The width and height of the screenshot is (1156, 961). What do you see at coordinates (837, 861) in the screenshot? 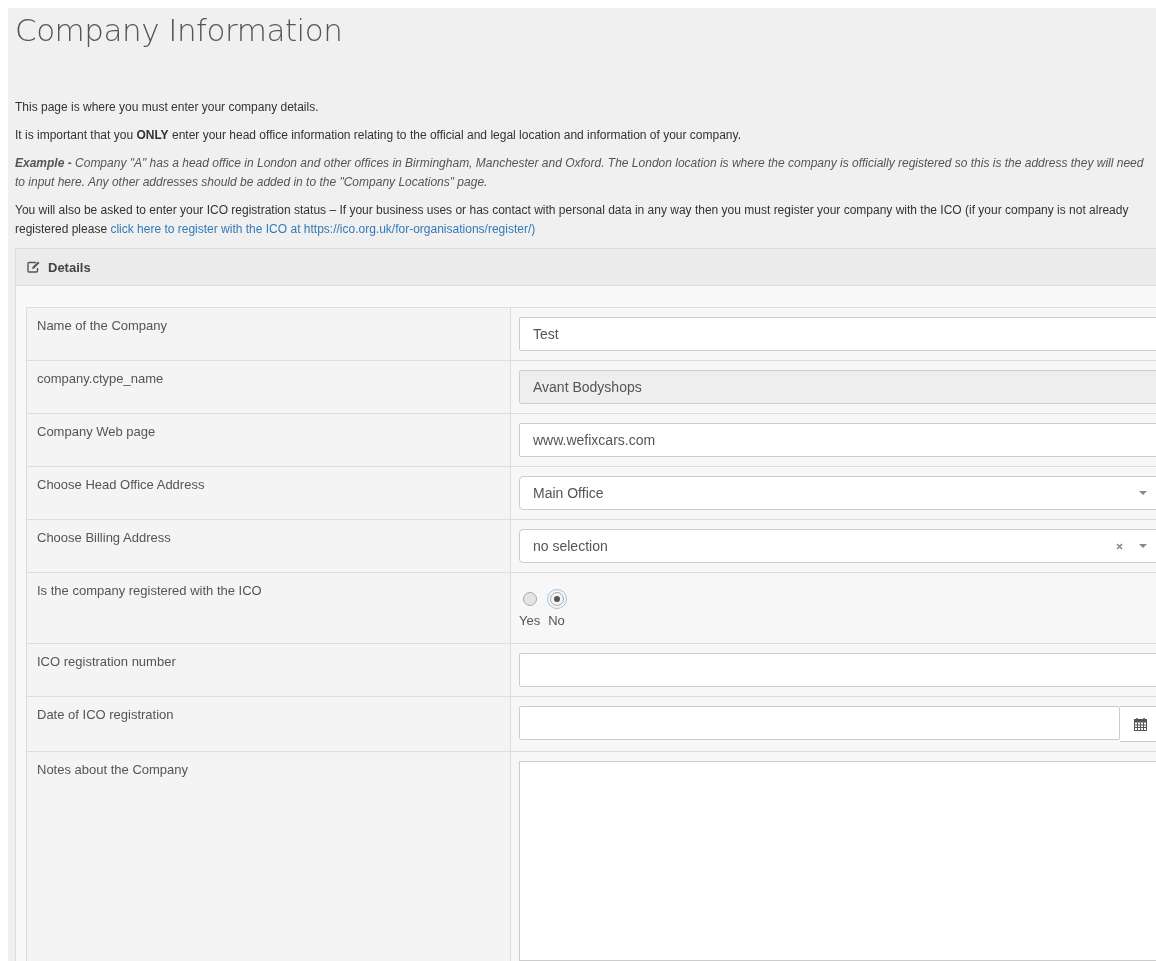
I see `notes-textarea` at bounding box center [837, 861].